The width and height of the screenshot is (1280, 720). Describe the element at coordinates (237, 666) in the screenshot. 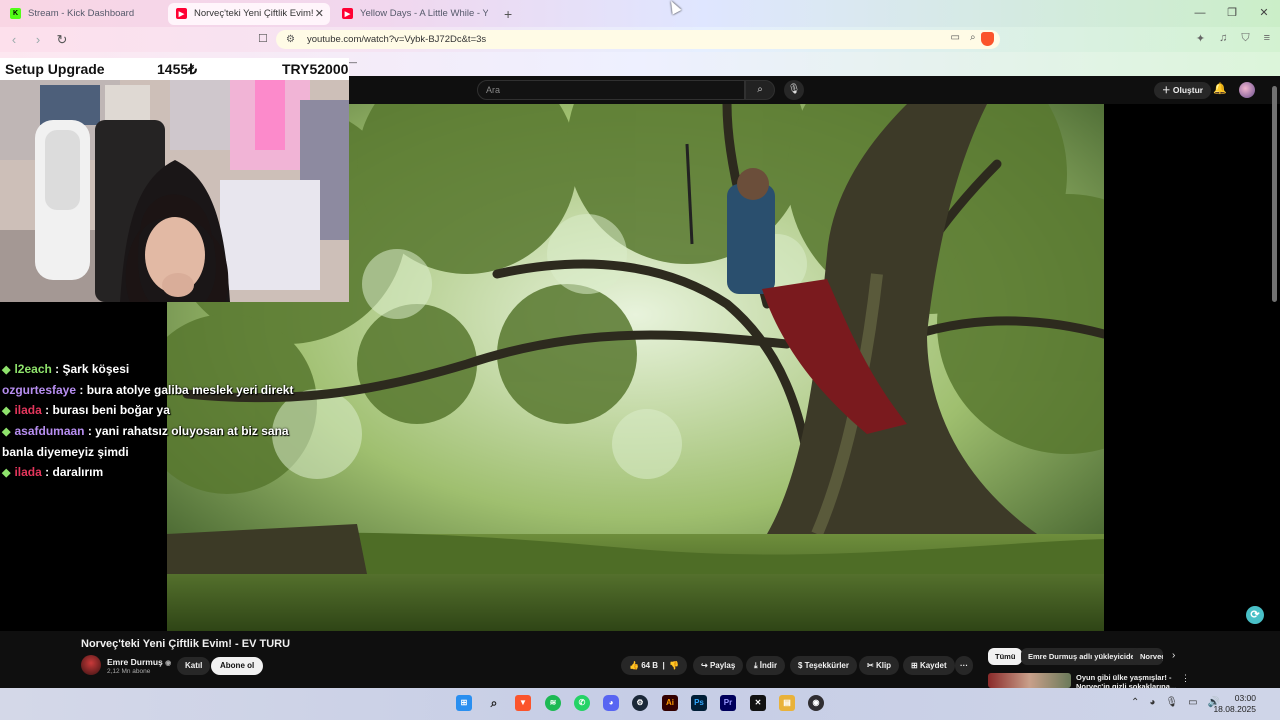

I see `subscribe-button: Abone ol` at that location.